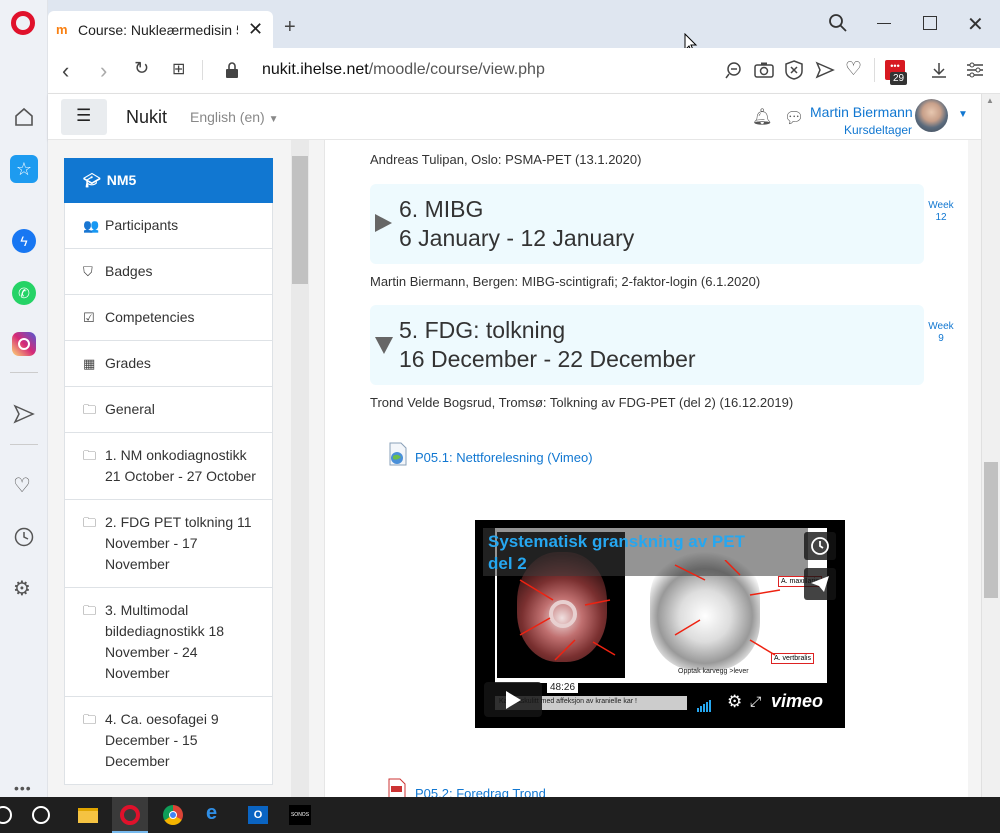 The height and width of the screenshot is (833, 1000). What do you see at coordinates (24, 241) in the screenshot?
I see `messenger-icon: ϟ` at bounding box center [24, 241].